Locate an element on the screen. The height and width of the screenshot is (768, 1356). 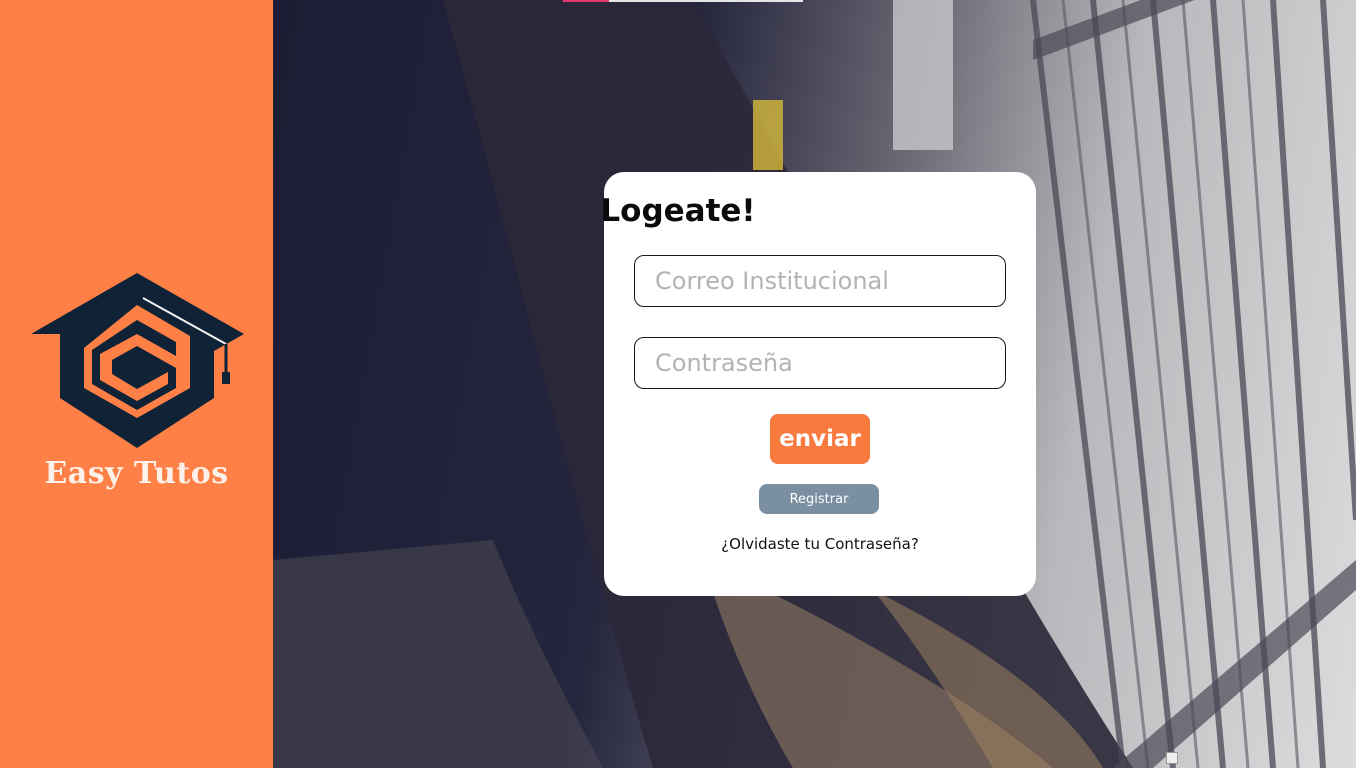
email-input is located at coordinates (820, 281).